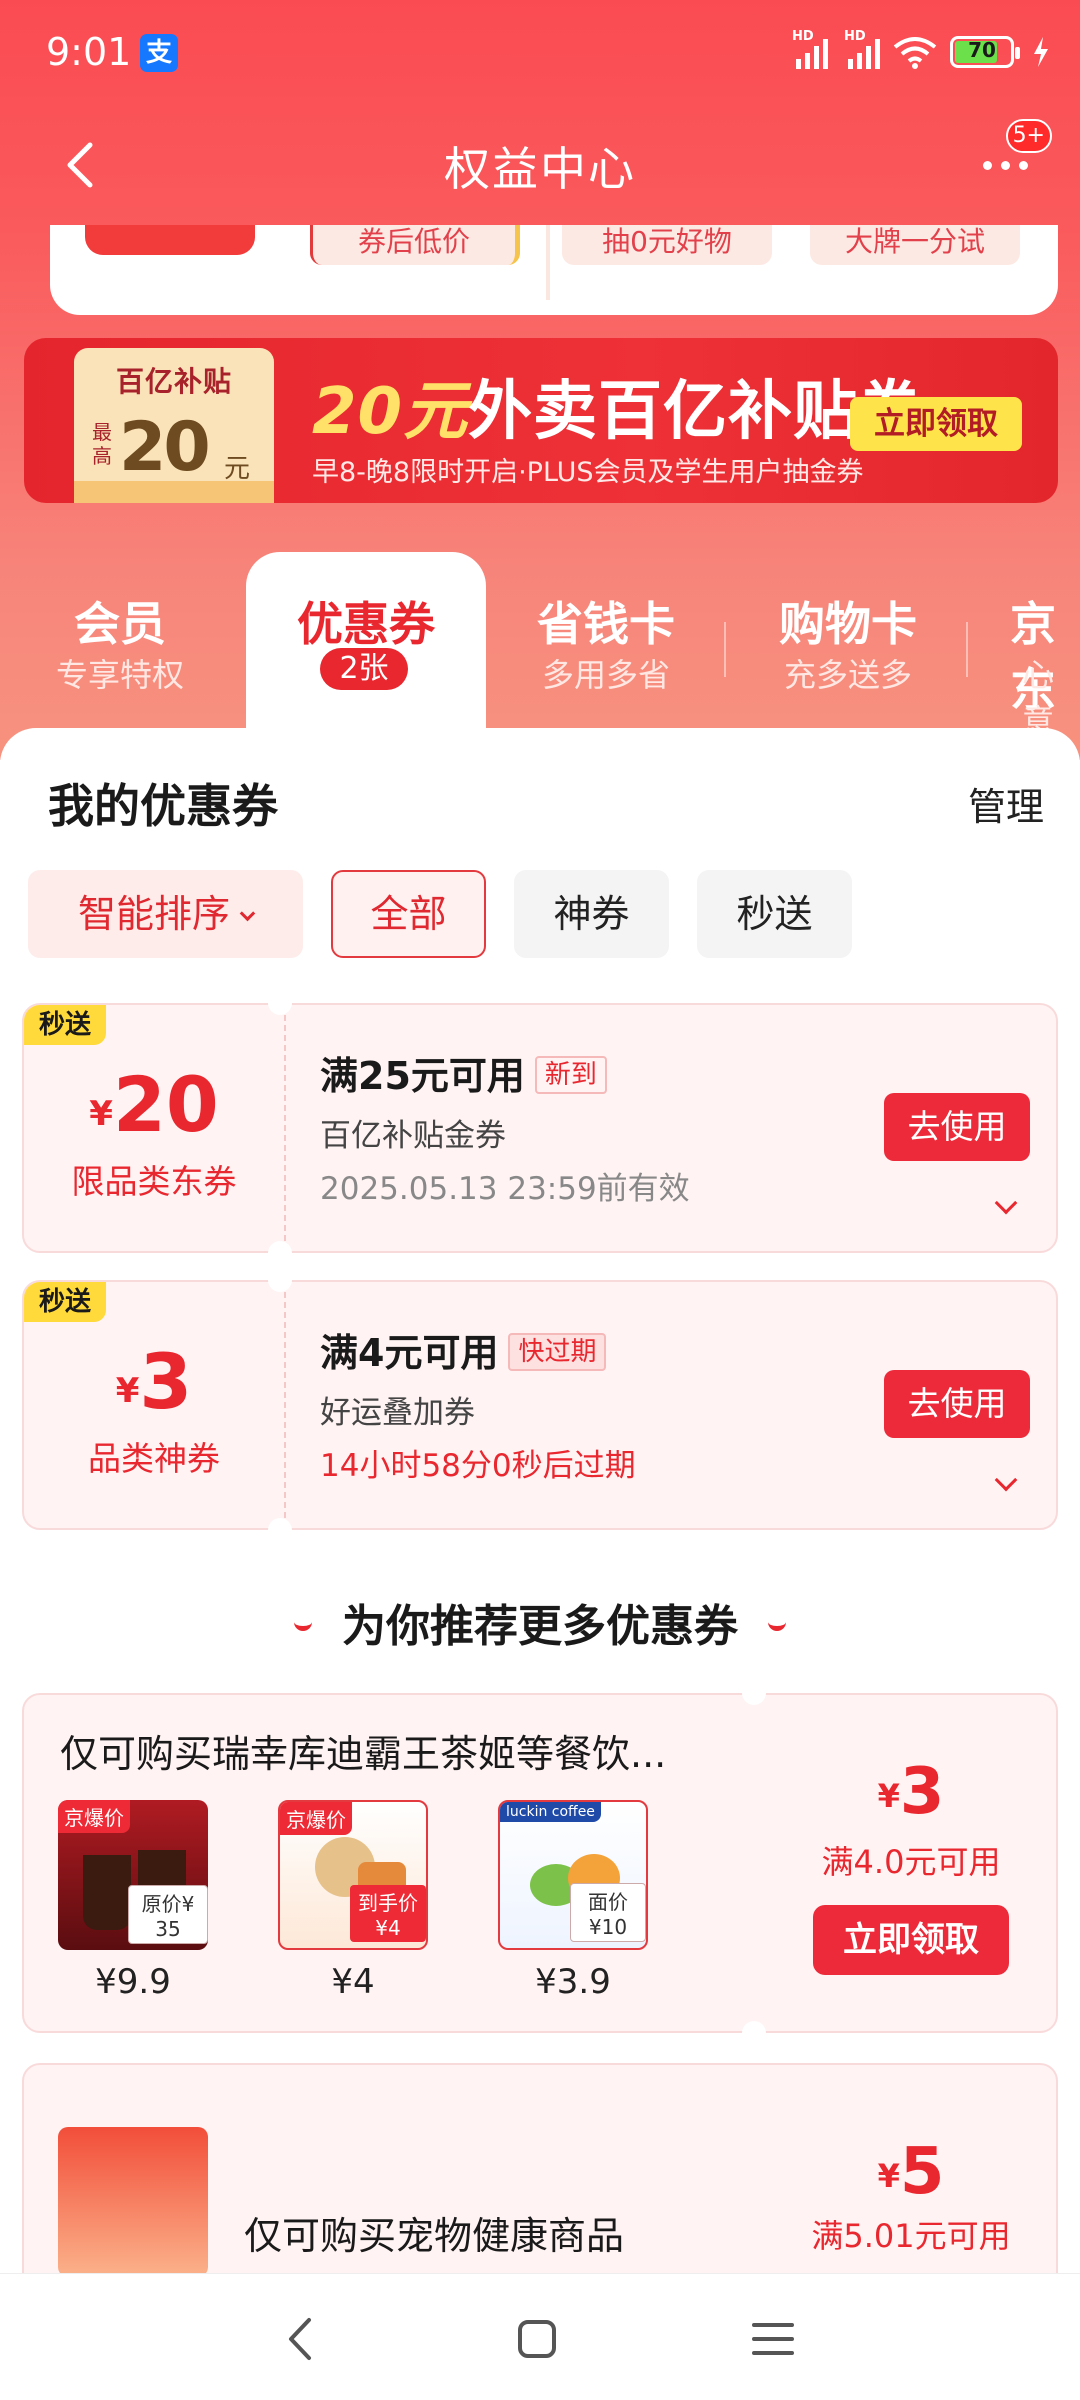  I want to click on product-item: 京爆价 到手价¥4 ¥4, so click(353, 1901).